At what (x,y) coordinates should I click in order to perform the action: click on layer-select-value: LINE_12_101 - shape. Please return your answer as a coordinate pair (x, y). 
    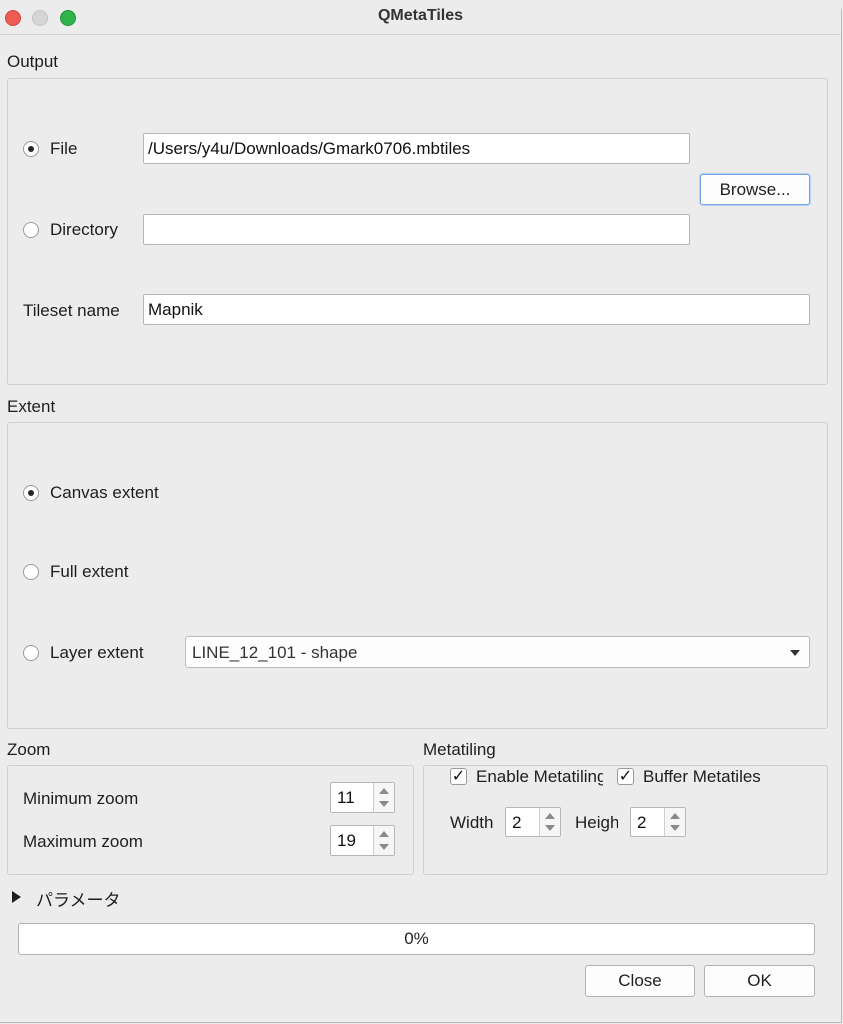
    Looking at the image, I should click on (275, 652).